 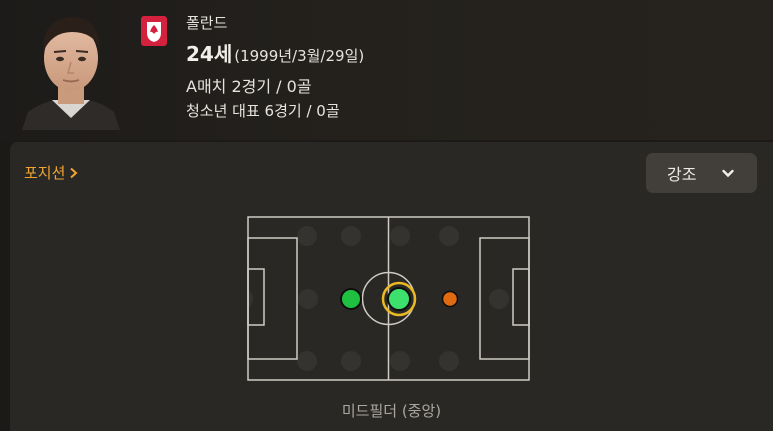 What do you see at coordinates (249, 86) in the screenshot?
I see `senior-caps: A매치 2경기 / 0골` at bounding box center [249, 86].